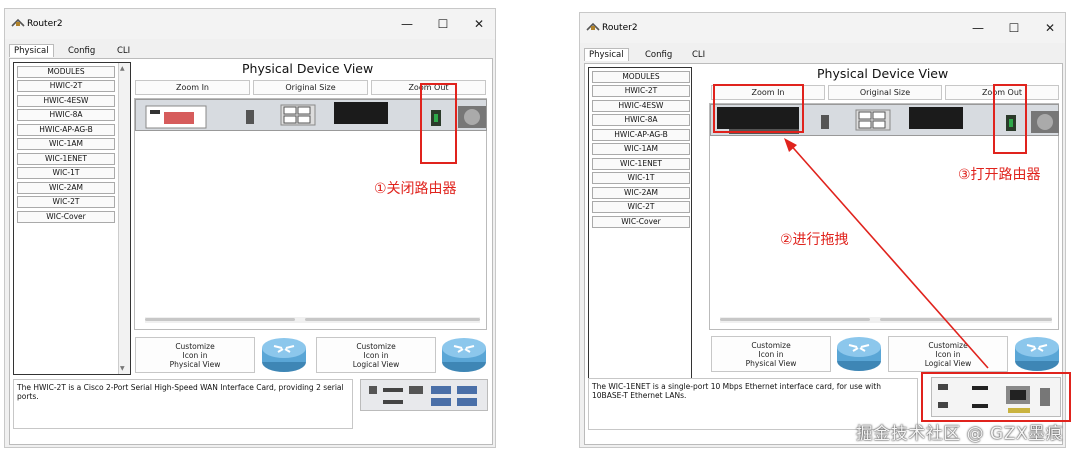  What do you see at coordinates (999, 175) in the screenshot?
I see `annotation-turn-on: ③打开路由器` at bounding box center [999, 175].